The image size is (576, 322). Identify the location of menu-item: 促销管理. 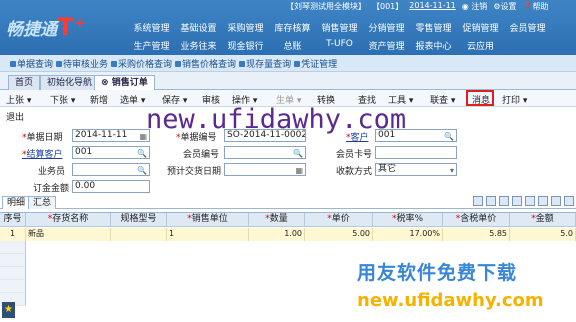
(480, 27).